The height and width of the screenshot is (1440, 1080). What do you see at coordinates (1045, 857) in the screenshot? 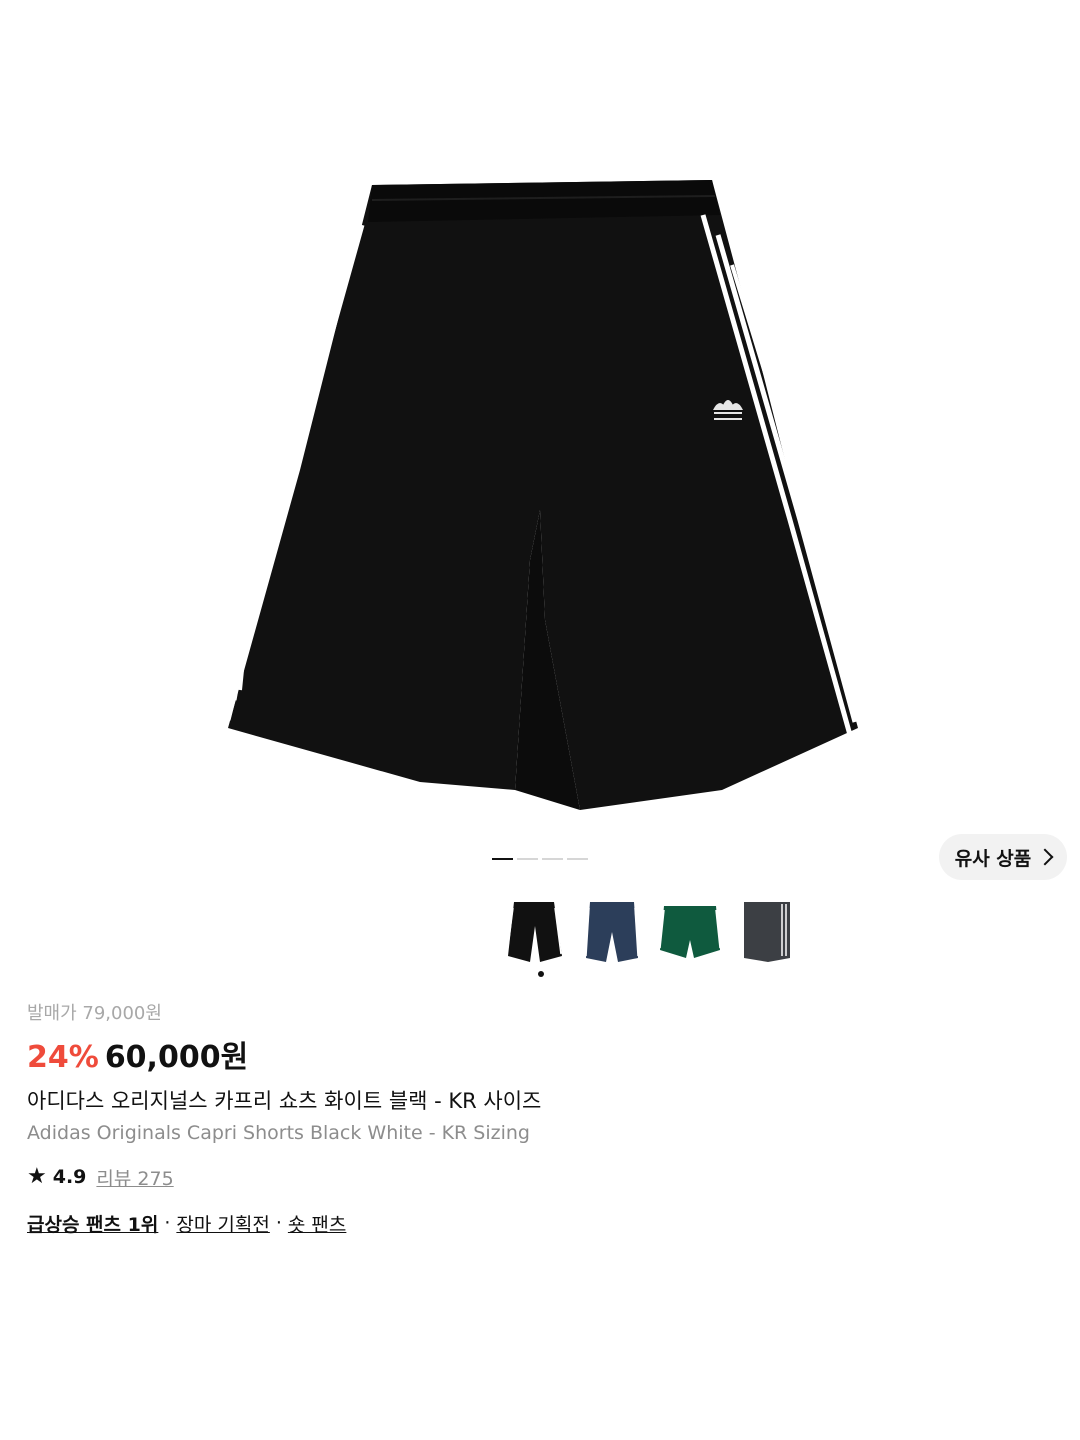
I see `chevron-right-icon` at bounding box center [1045, 857].